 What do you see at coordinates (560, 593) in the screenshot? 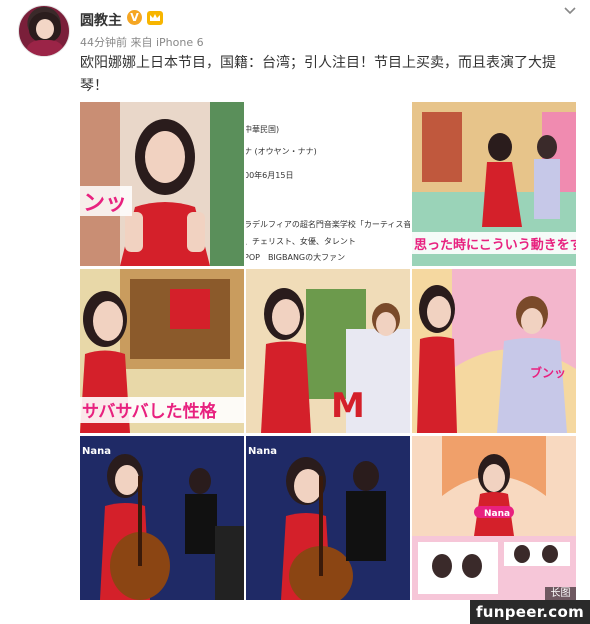
I see `long-image-badge: 长图` at bounding box center [560, 593].